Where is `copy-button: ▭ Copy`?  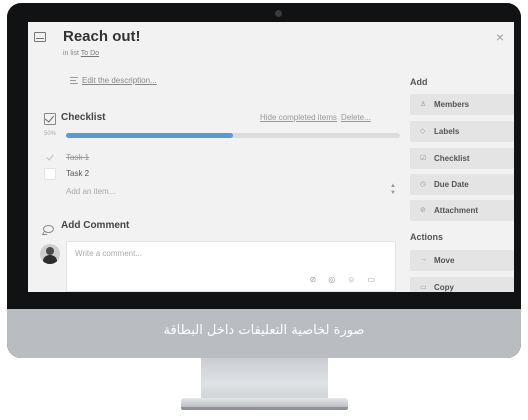 copy-button: ▭ Copy is located at coordinates (462, 284).